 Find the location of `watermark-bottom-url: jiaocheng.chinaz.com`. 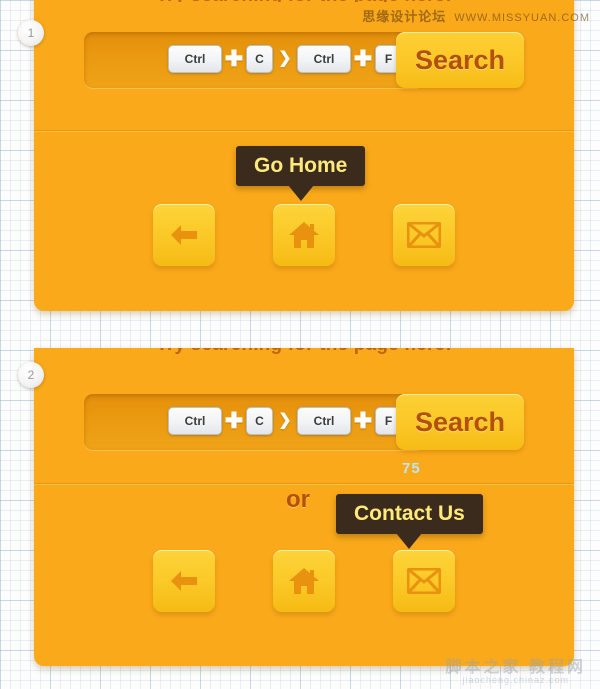

watermark-bottom-url: jiaocheng.chinaz.com is located at coordinates (516, 680).